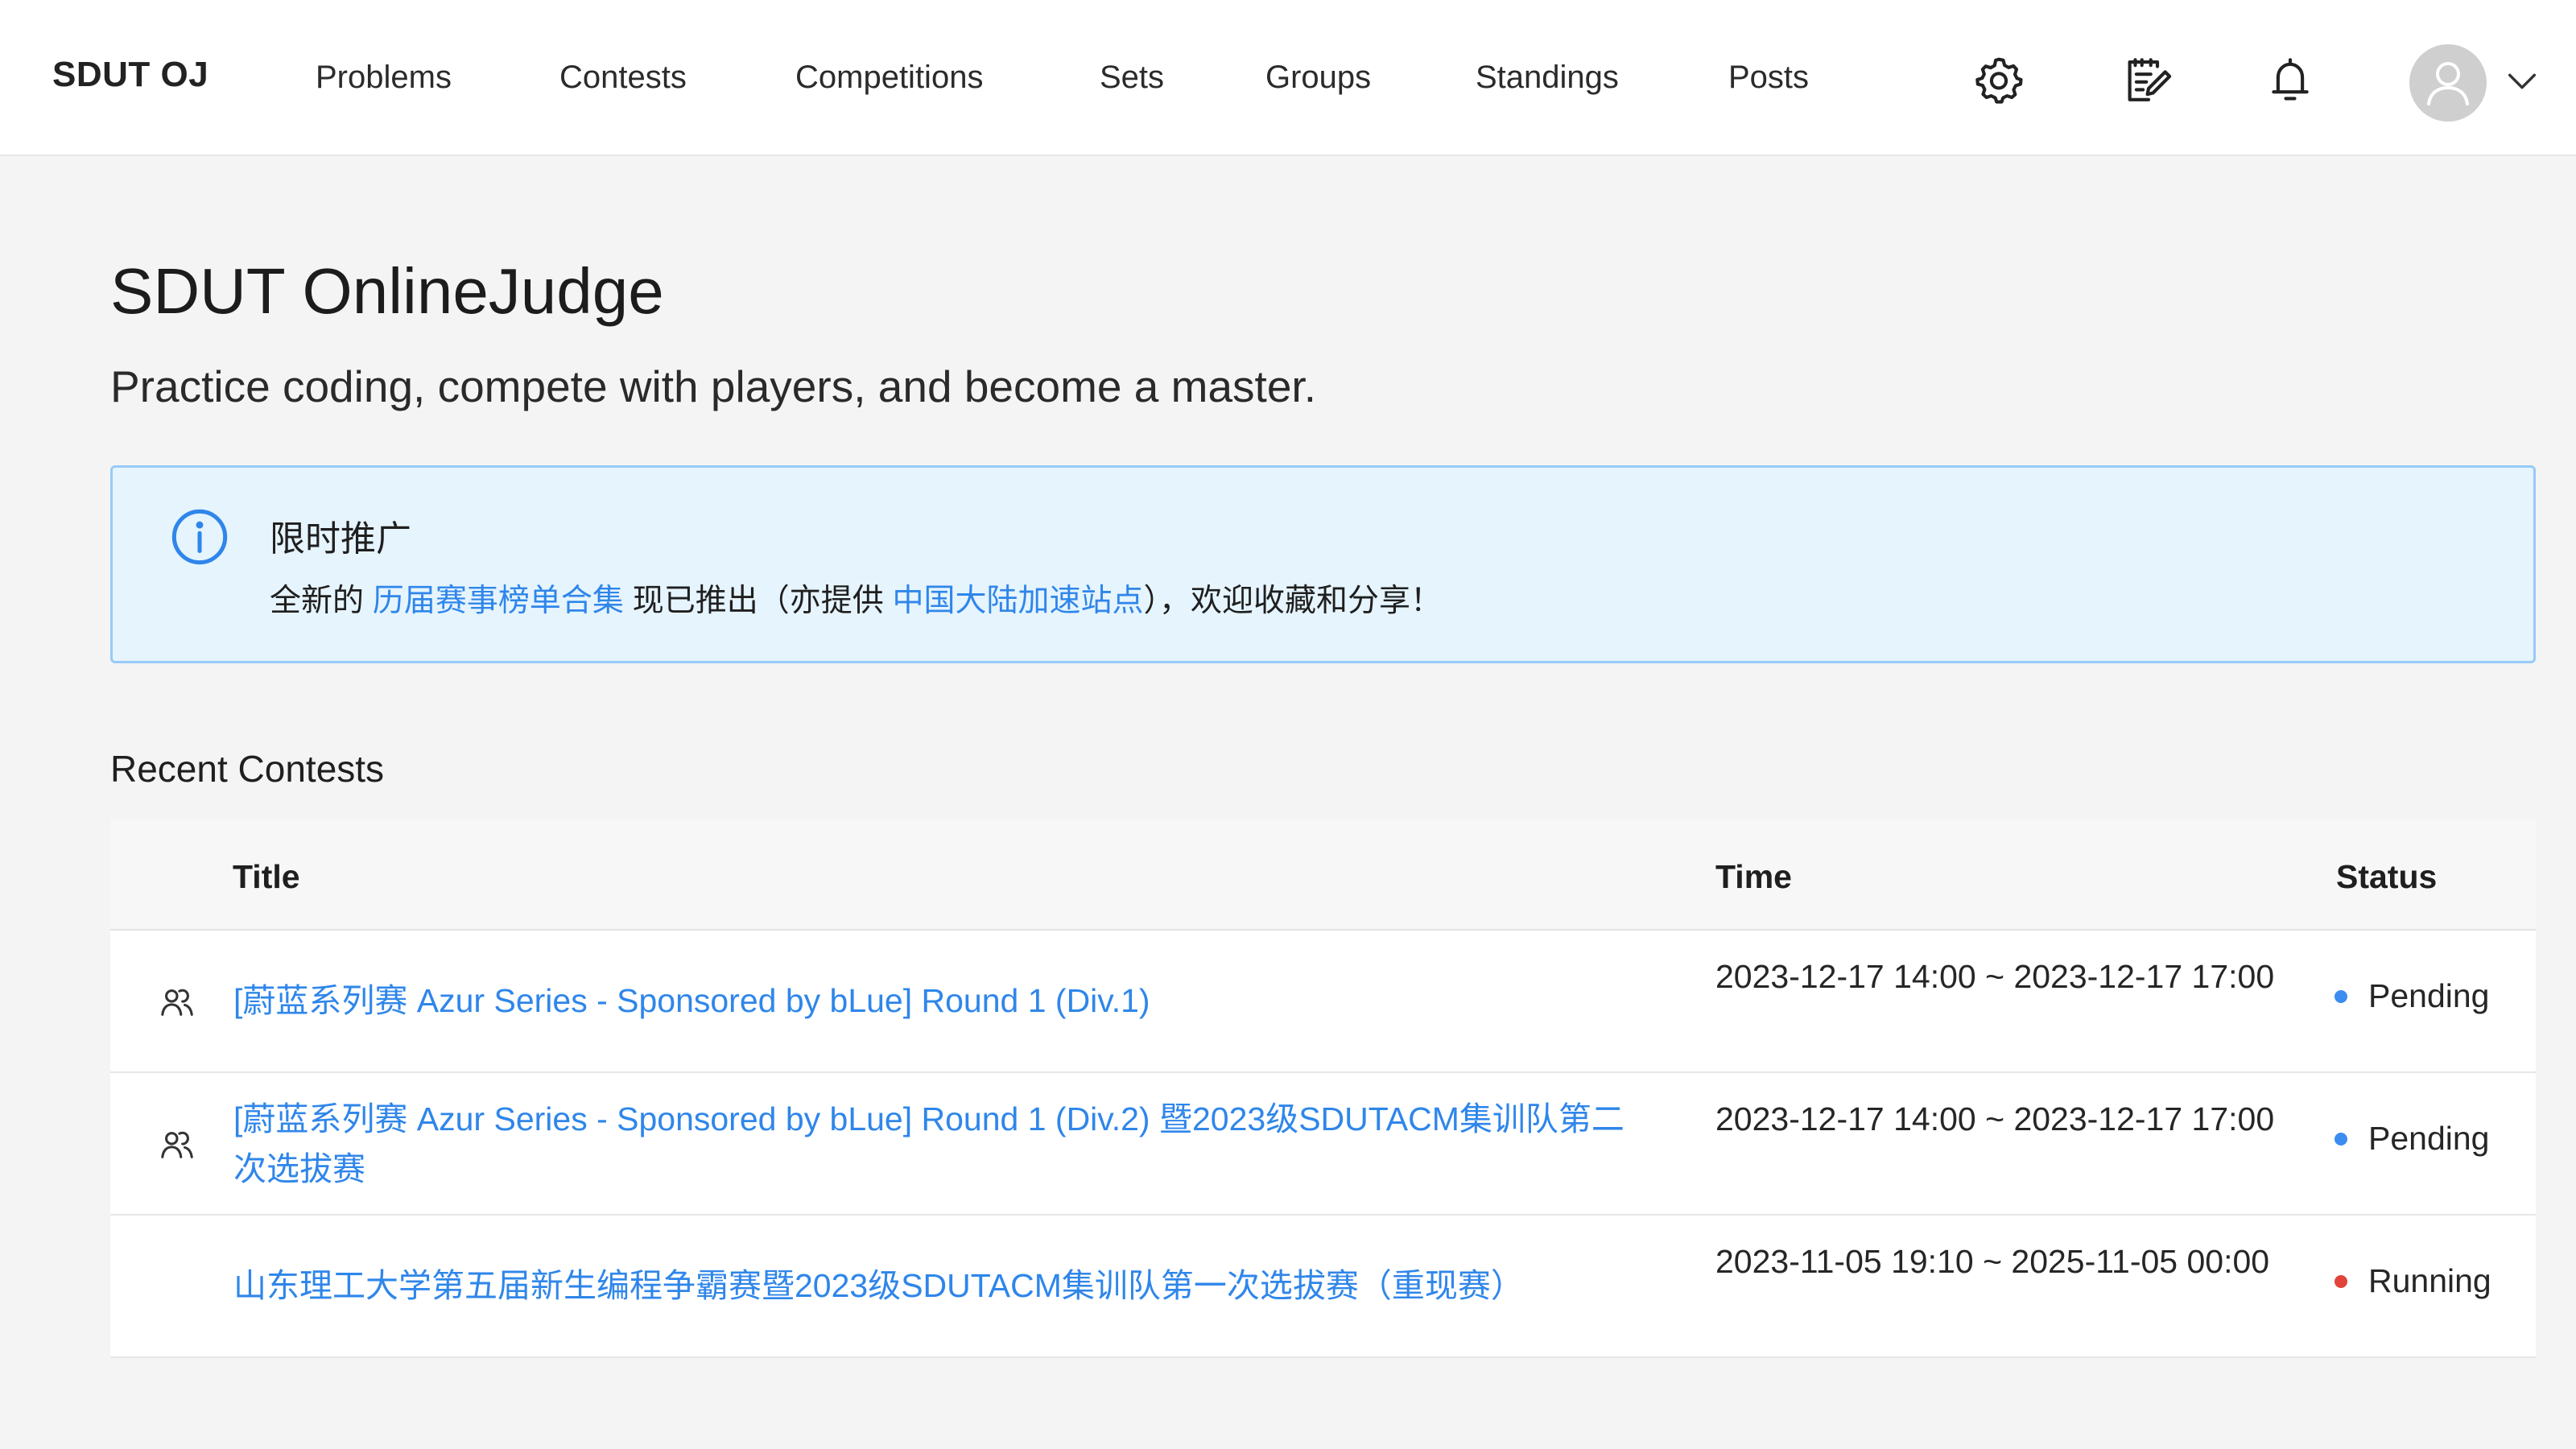  I want to click on nav-contests: Contests, so click(623, 78).